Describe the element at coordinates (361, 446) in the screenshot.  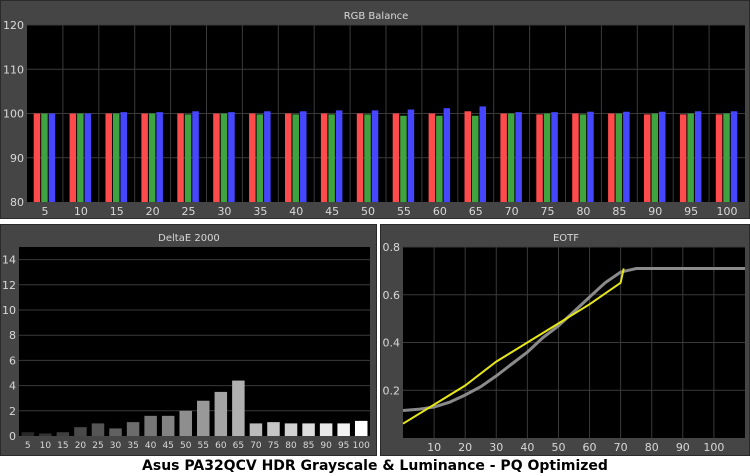
I see `deltae-x-tick-label: 100` at that location.